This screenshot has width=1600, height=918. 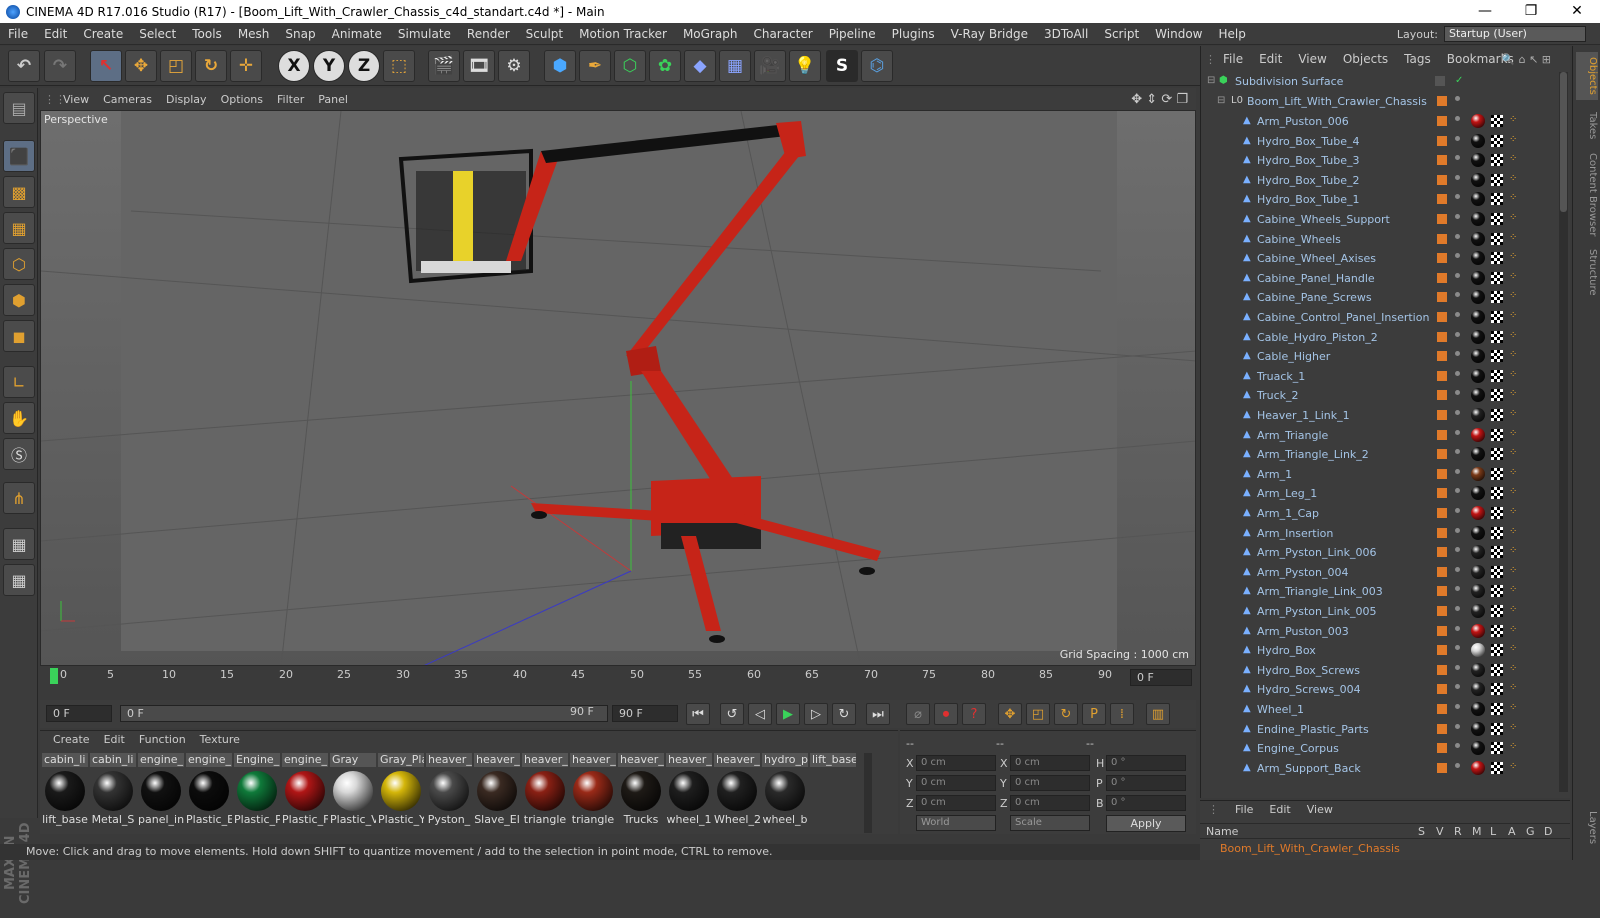 What do you see at coordinates (1386, 357) in the screenshot?
I see `tree-row: ▲ Cable_Higher ⁘` at bounding box center [1386, 357].